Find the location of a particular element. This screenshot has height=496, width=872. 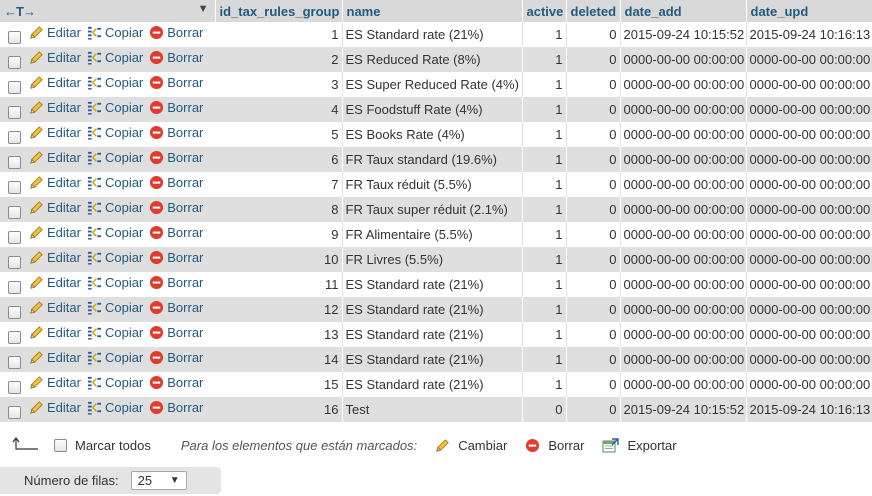

cell-name: Test is located at coordinates (432, 409).